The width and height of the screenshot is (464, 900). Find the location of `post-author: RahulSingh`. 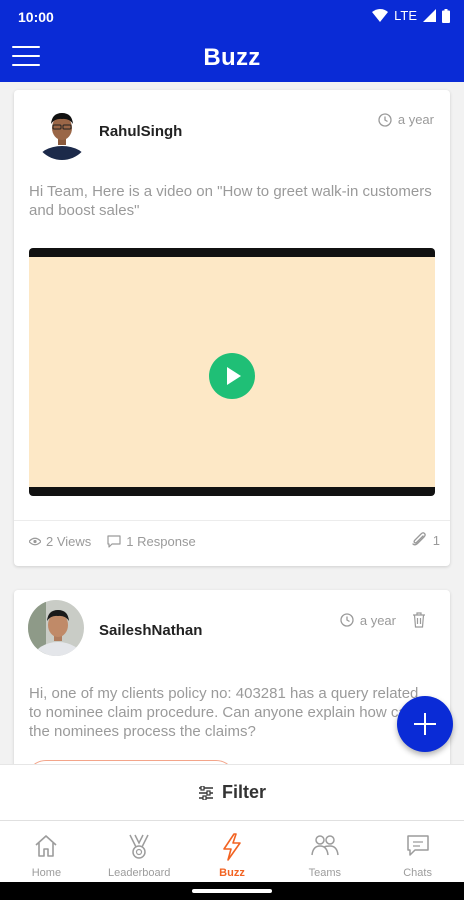

post-author: RahulSingh is located at coordinates (140, 131).